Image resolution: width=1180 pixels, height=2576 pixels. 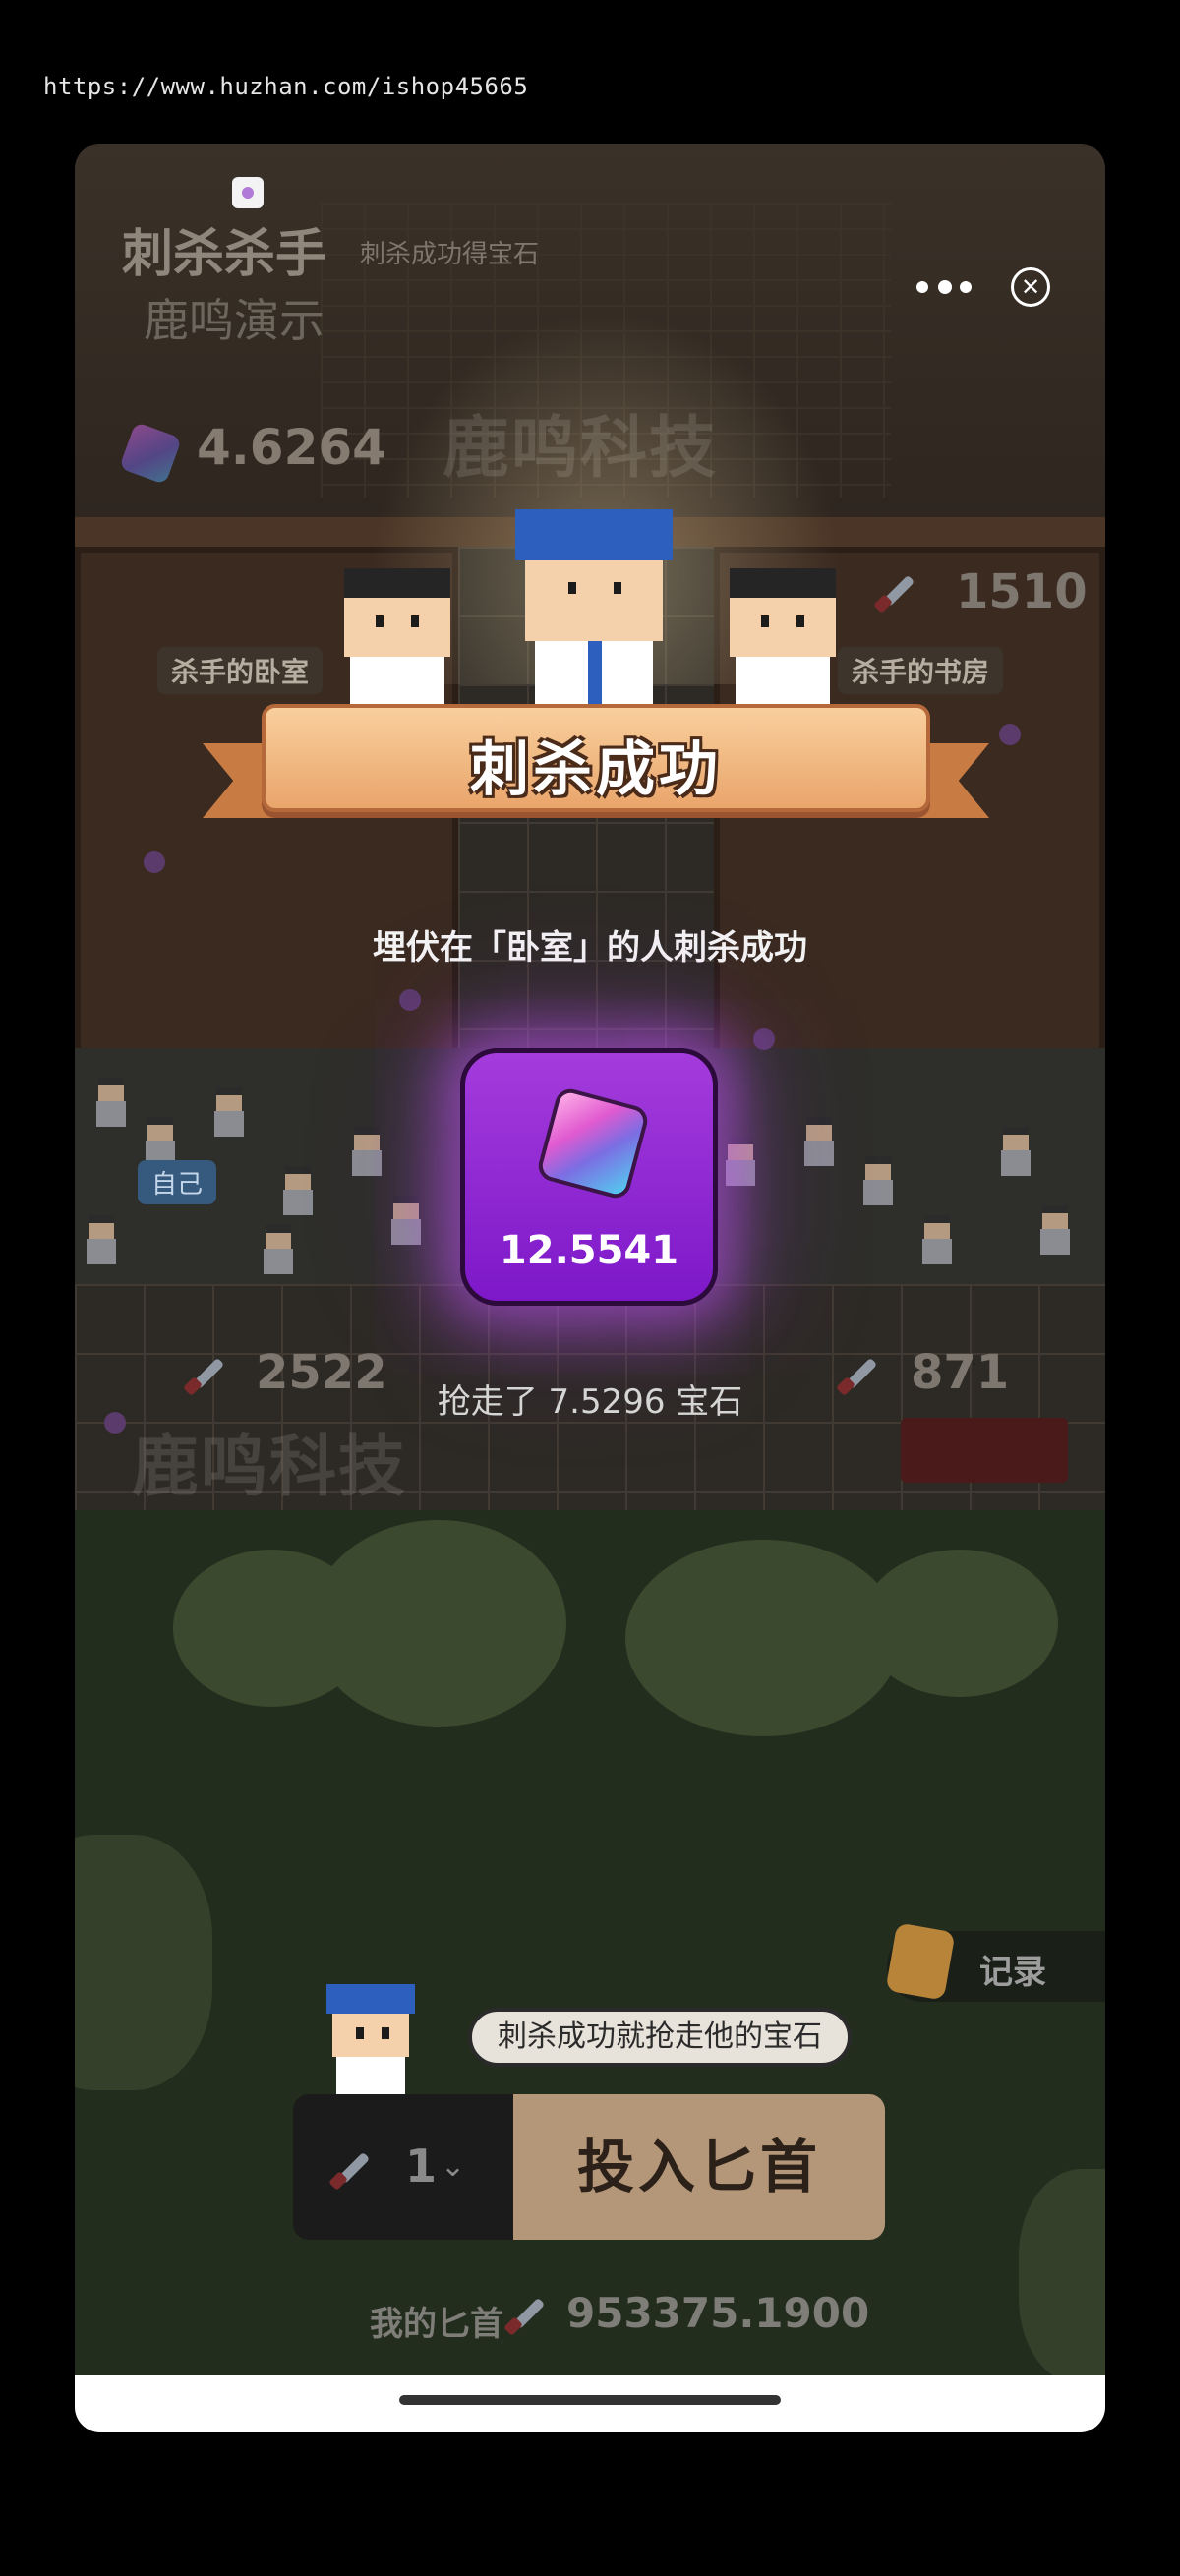 I want to click on success-banner: 刺杀成功, so click(x=596, y=761).